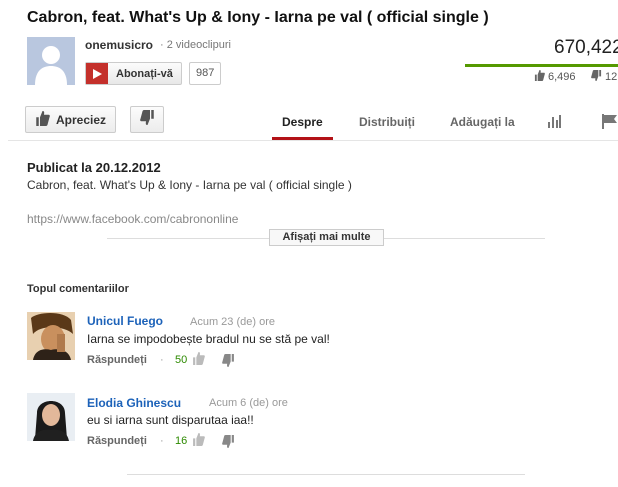 The height and width of the screenshot is (487, 618). I want to click on subscribe-label: Abonați-vă, so click(144, 73).